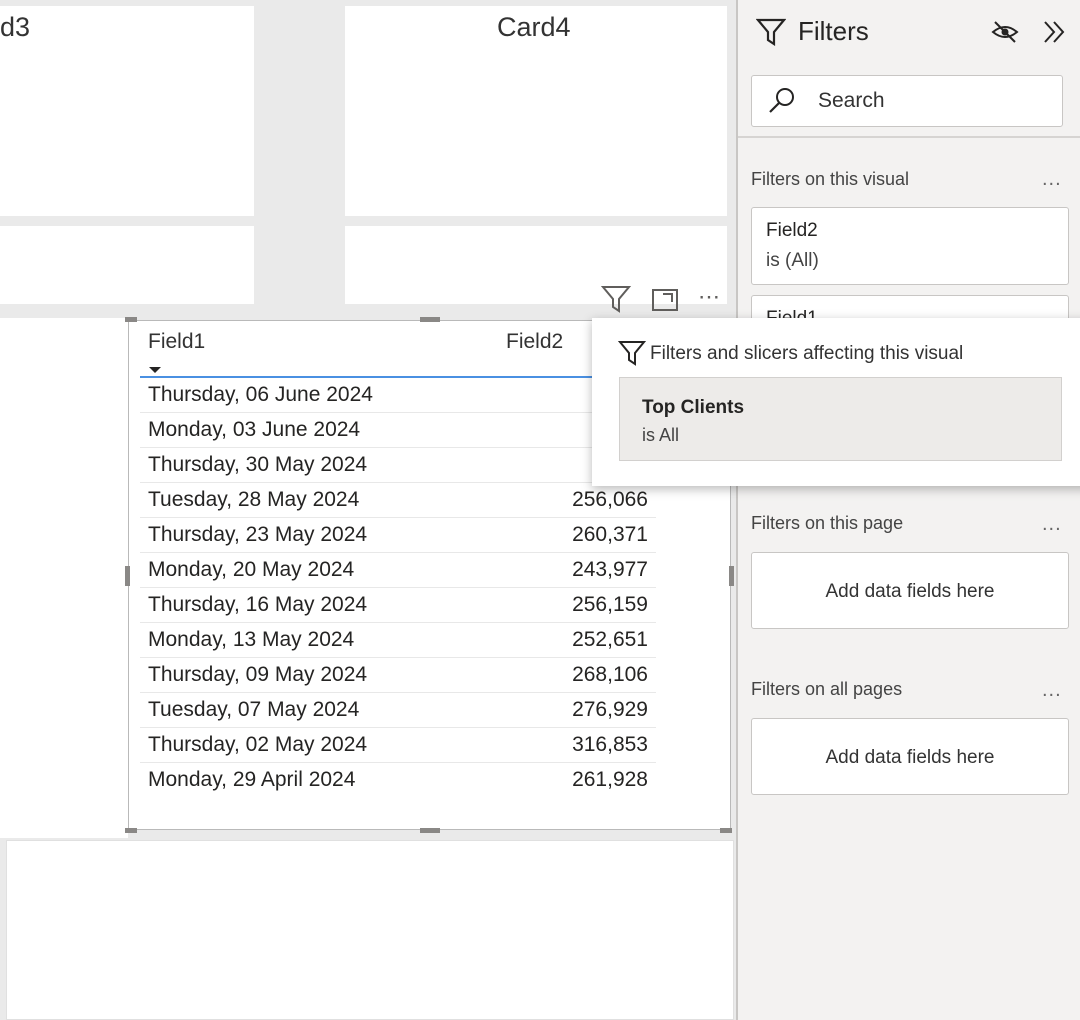  What do you see at coordinates (127, 111) in the screenshot?
I see `card3-visual` at bounding box center [127, 111].